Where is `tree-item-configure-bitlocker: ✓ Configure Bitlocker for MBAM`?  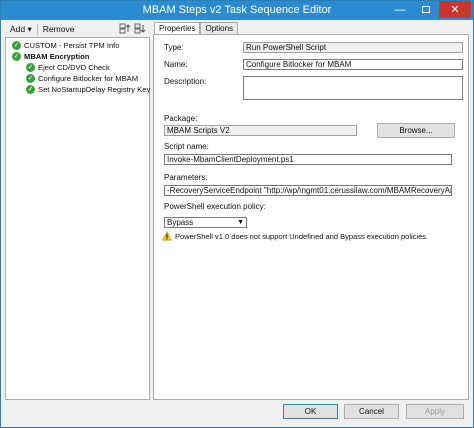
tree-item-configure-bitlocker: ✓ Configure Bitlocker for MBAM is located at coordinates (82, 78).